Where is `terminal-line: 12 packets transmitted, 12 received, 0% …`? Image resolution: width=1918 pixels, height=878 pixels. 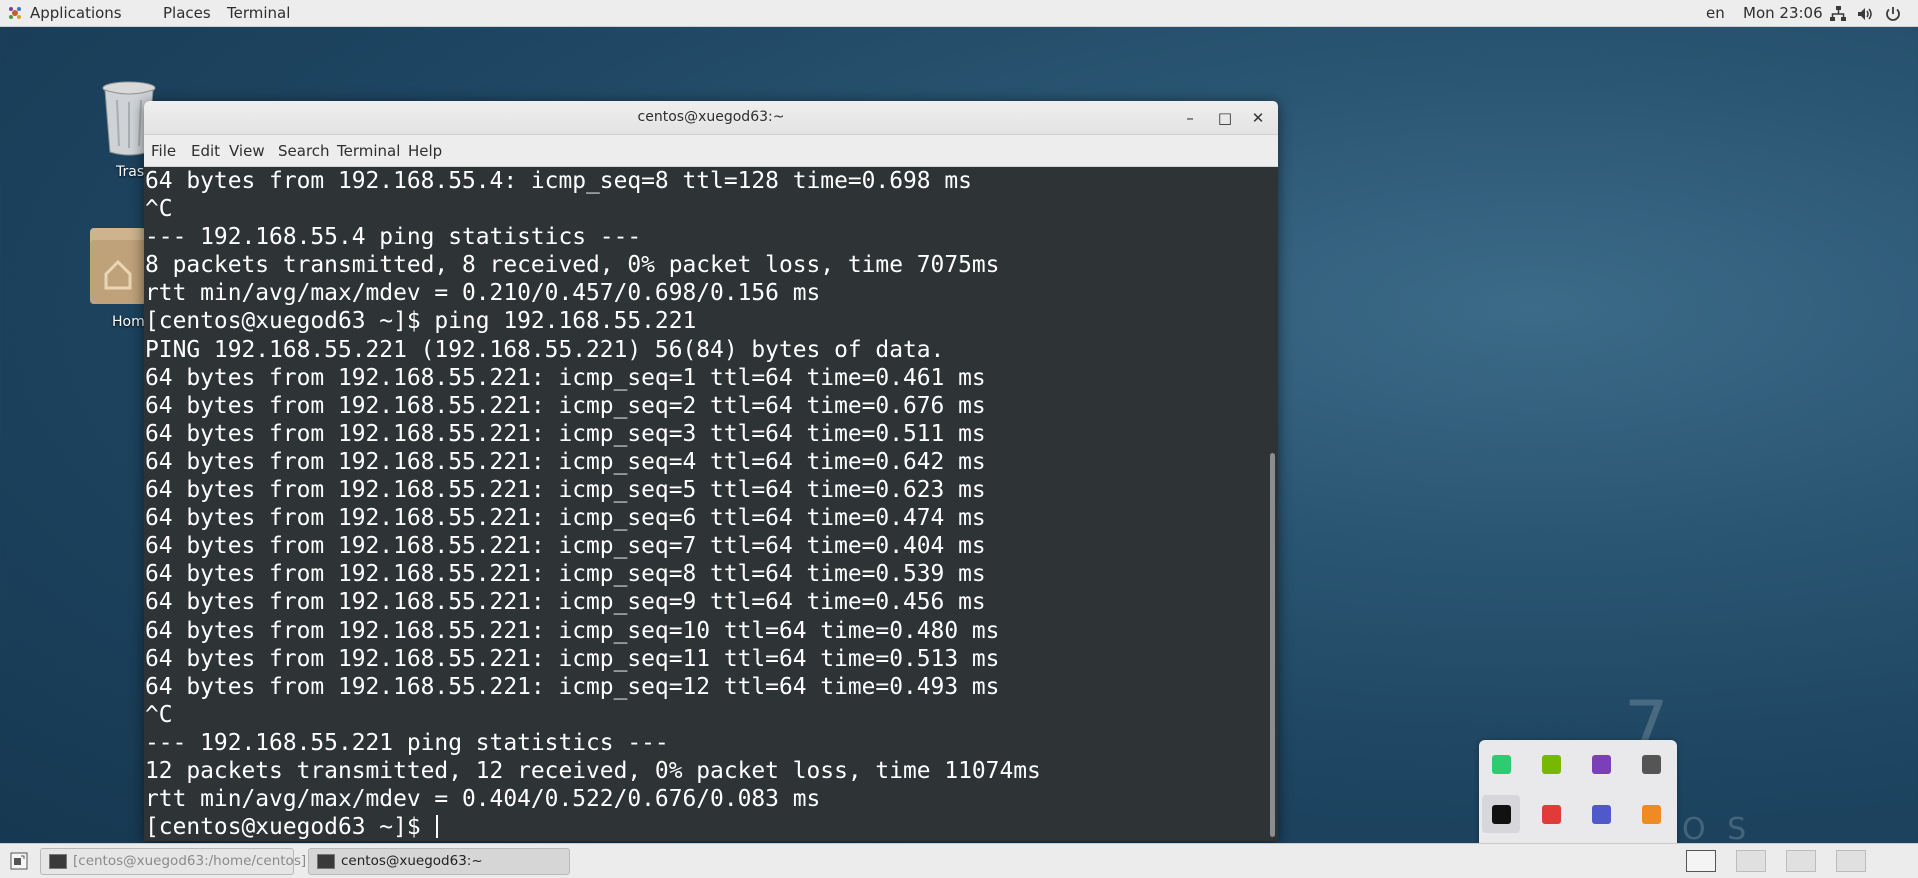
terminal-line: 12 packets transmitted, 12 received, 0% … is located at coordinates (593, 770).